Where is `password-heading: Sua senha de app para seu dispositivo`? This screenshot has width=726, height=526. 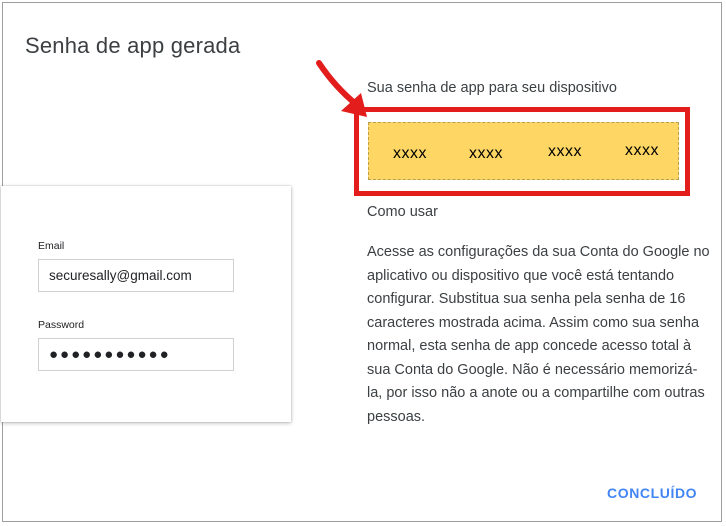
password-heading: Sua senha de app para seu dispositivo is located at coordinates (492, 88).